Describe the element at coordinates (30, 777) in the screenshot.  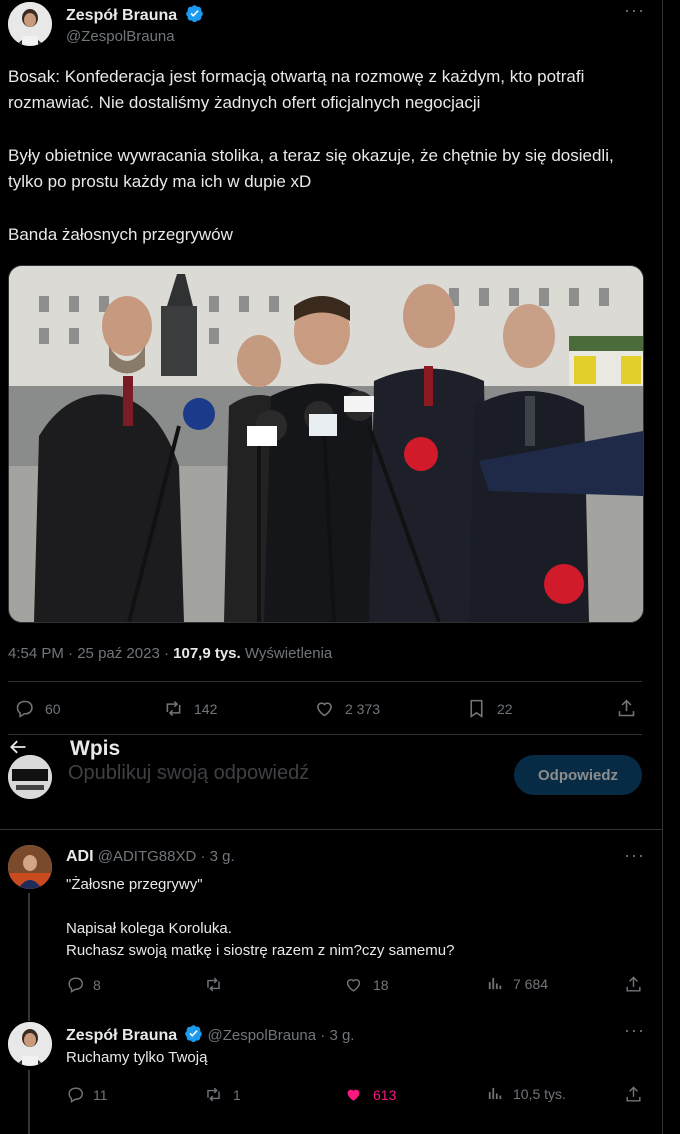
I see `user-avatar` at that location.